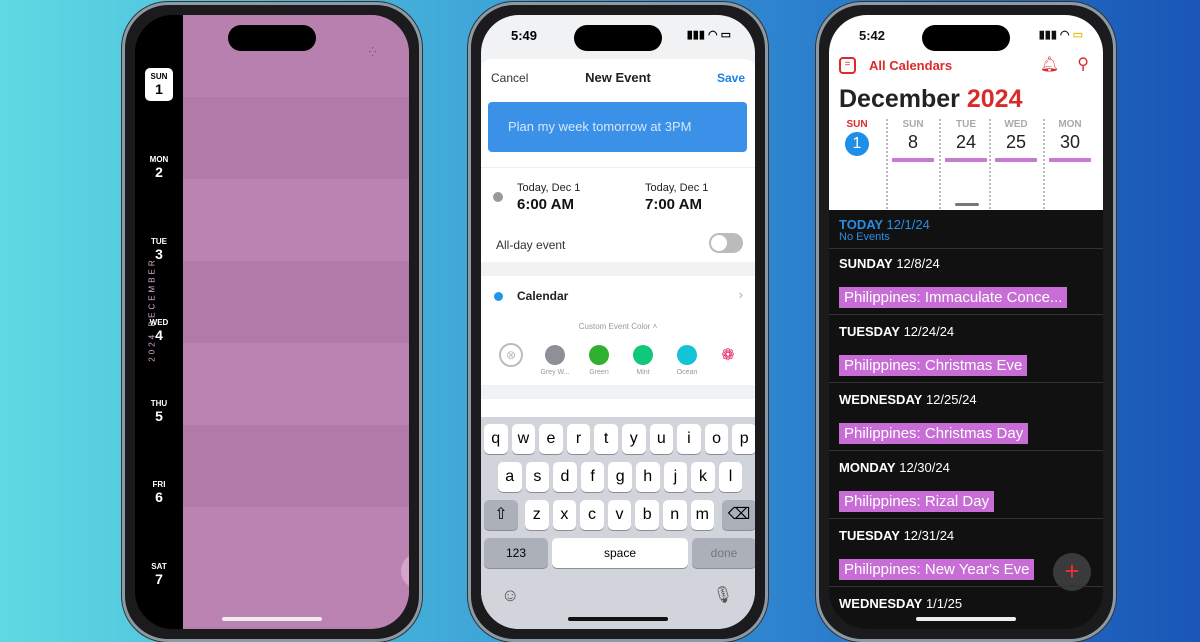  I want to click on strip-day: WED 25, so click(1016, 140).